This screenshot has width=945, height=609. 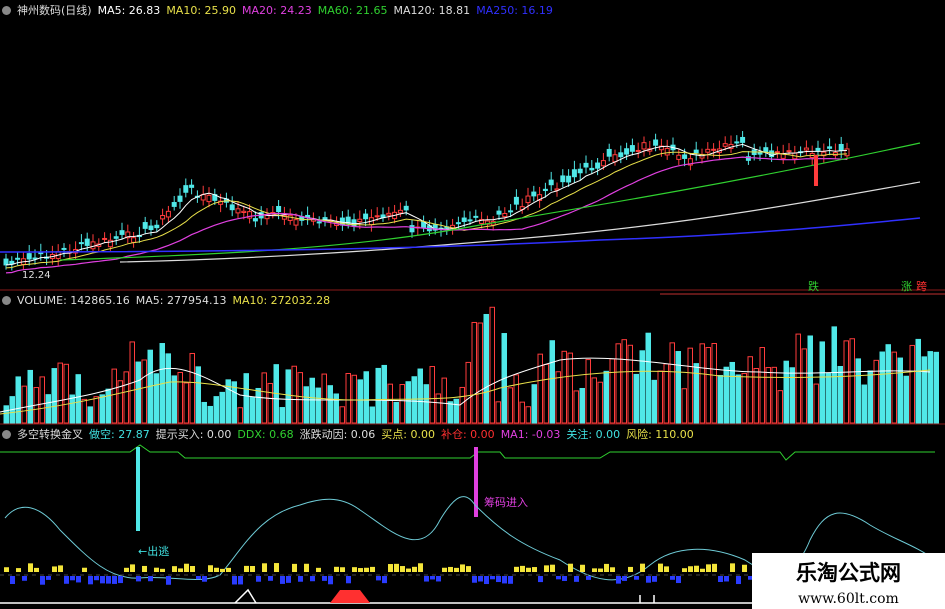 What do you see at coordinates (467, 452) in the screenshot?
I see `ddx-line` at bounding box center [467, 452].